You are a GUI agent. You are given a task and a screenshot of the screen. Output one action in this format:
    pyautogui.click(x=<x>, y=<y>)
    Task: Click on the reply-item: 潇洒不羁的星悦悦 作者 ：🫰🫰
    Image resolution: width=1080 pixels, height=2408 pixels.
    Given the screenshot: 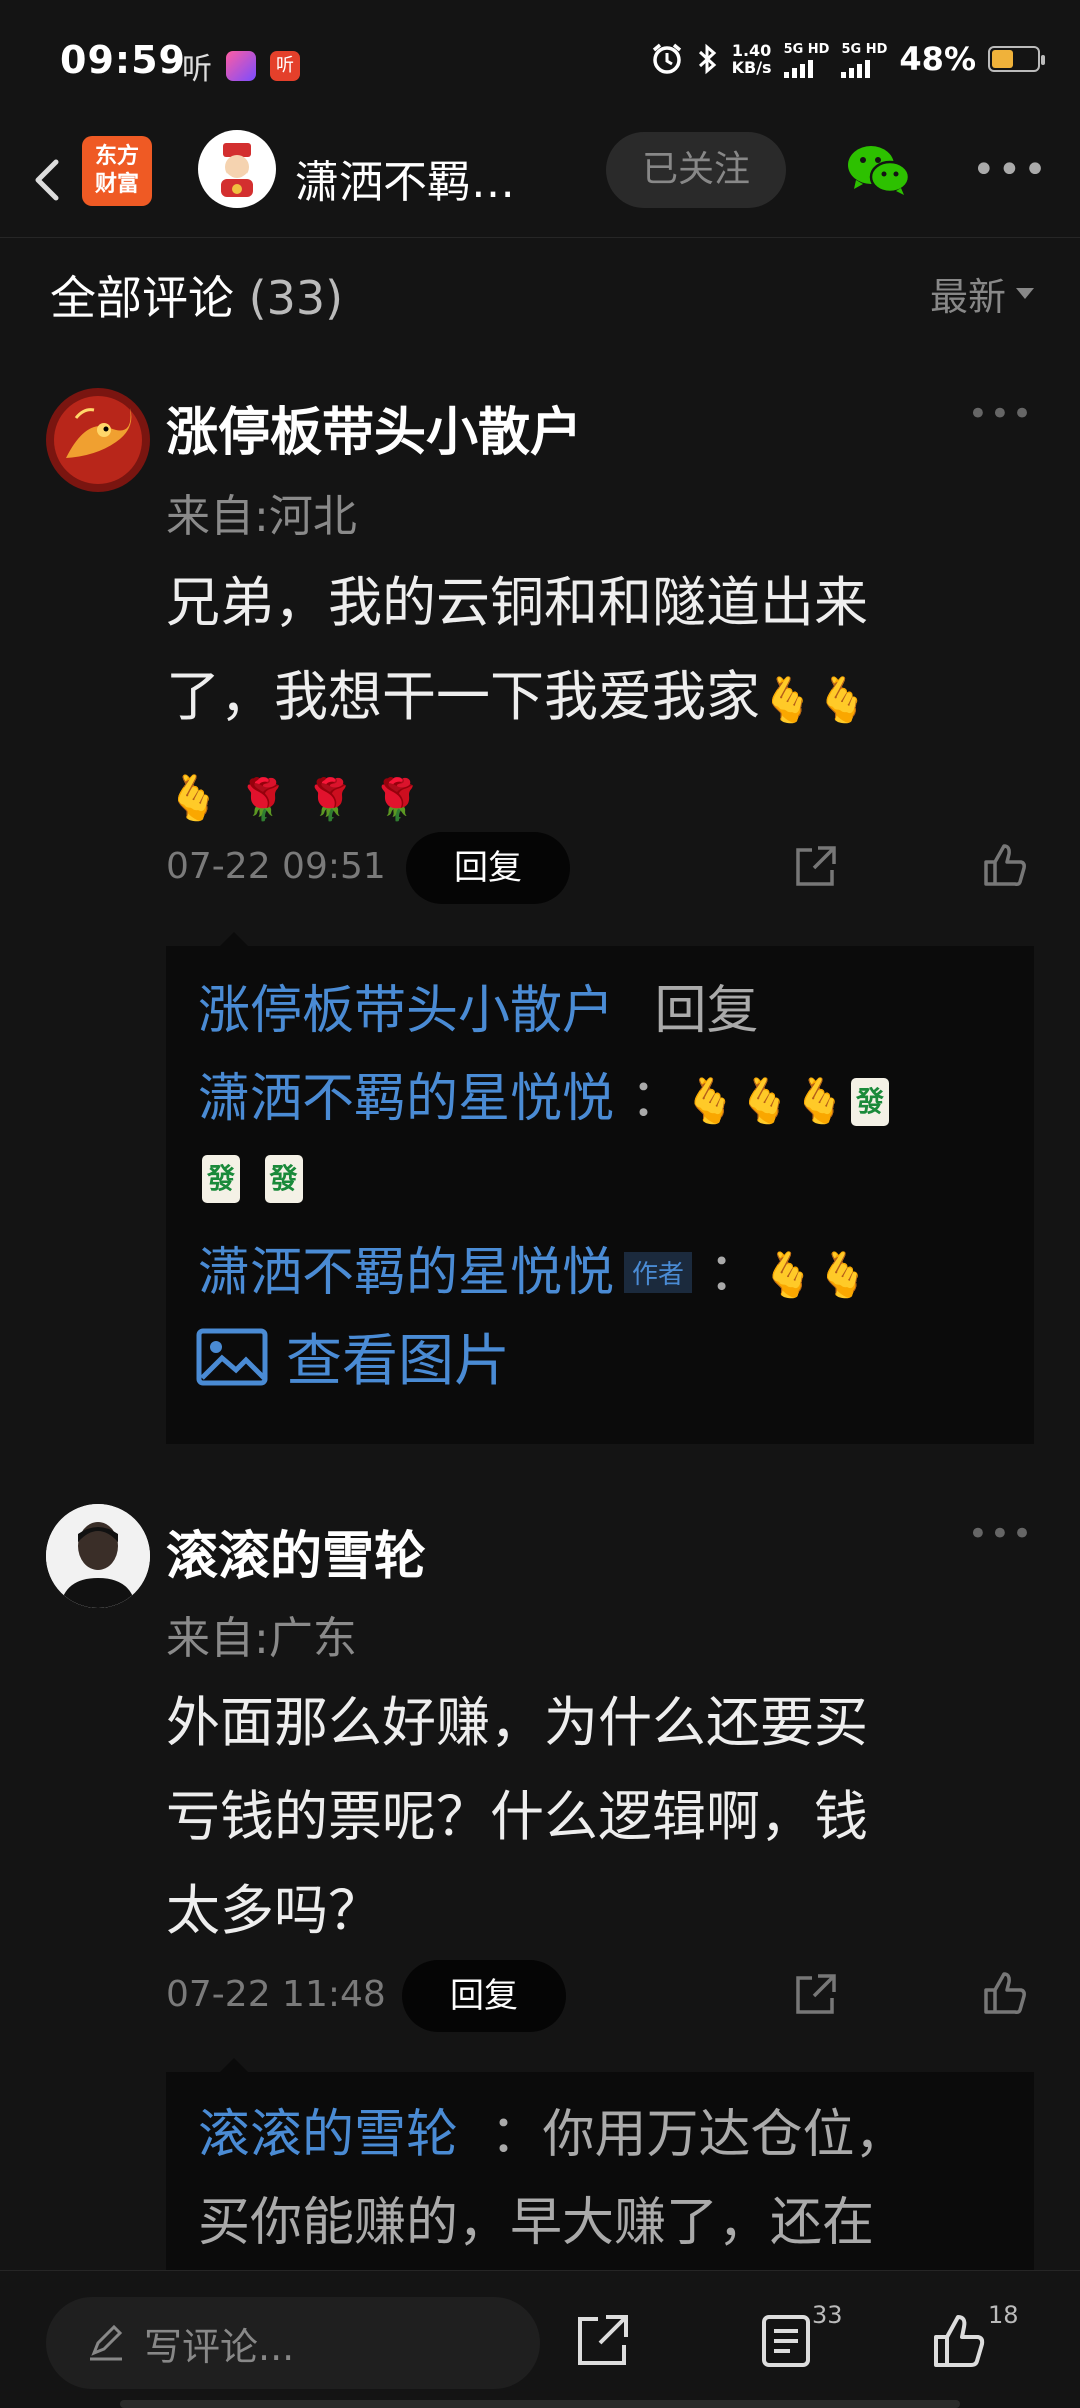 What is the action you would take?
    pyautogui.click(x=534, y=1273)
    